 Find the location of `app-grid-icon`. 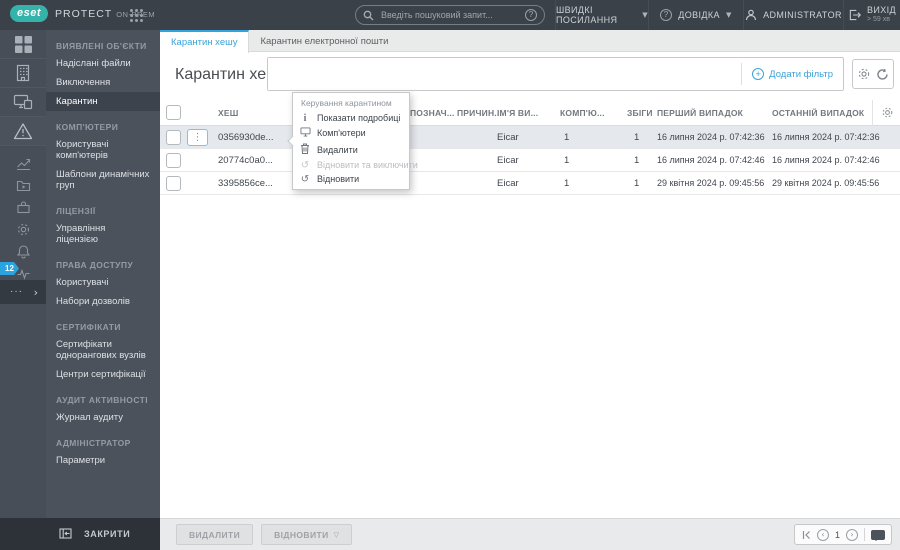

app-grid-icon is located at coordinates (136, 15).